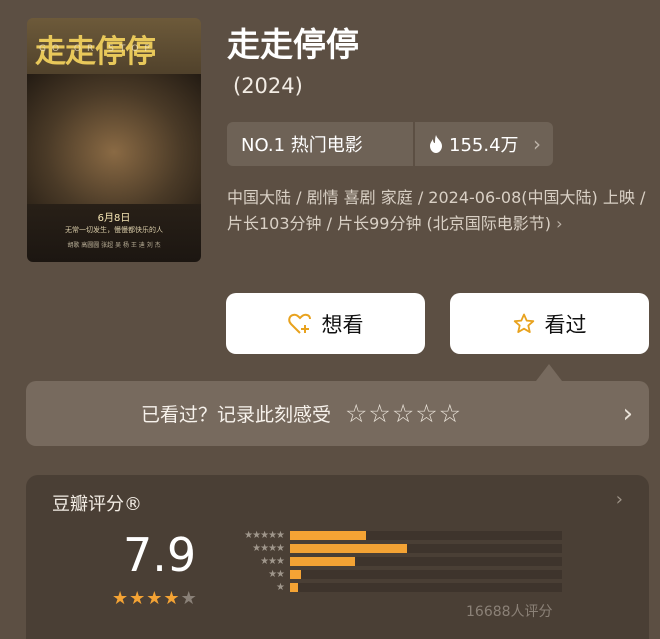 This screenshot has height=639, width=660. I want to click on watched-button: 看过, so click(549, 323).